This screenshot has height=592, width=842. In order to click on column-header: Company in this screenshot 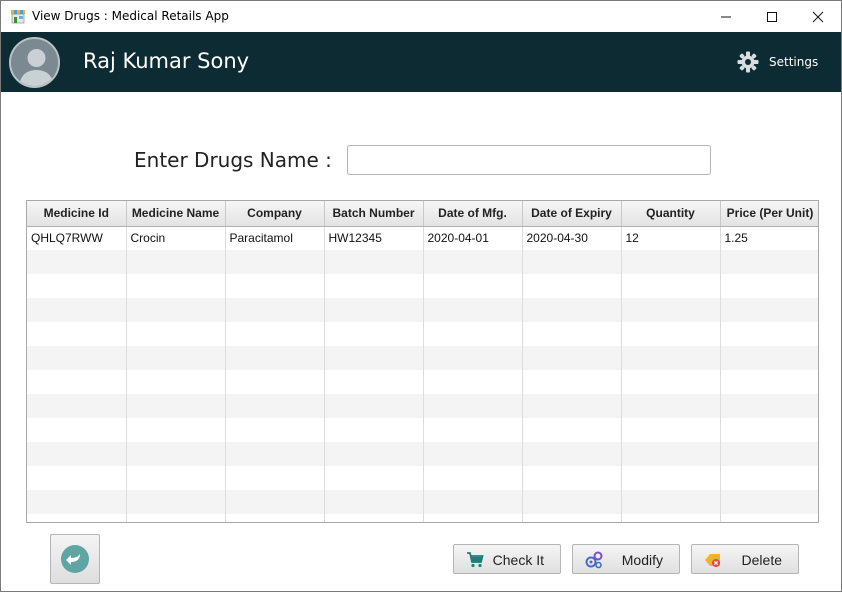, I will do `click(275, 214)`.